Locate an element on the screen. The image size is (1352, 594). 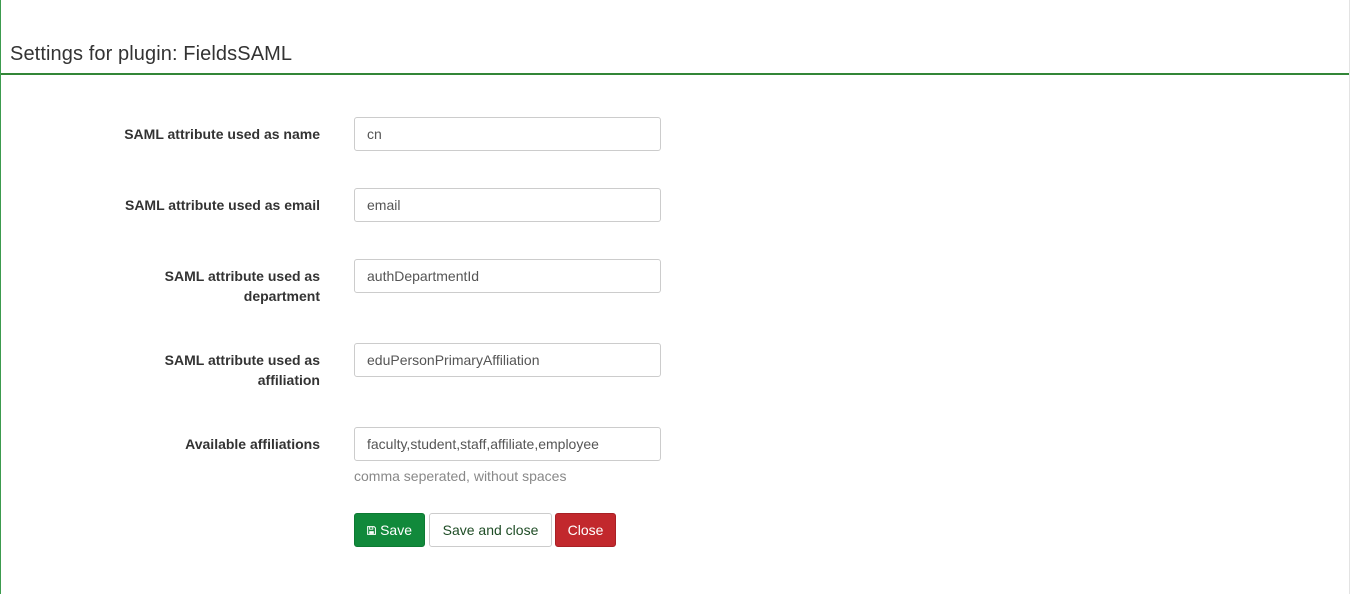
save-and-close-button: Save and close is located at coordinates (490, 530).